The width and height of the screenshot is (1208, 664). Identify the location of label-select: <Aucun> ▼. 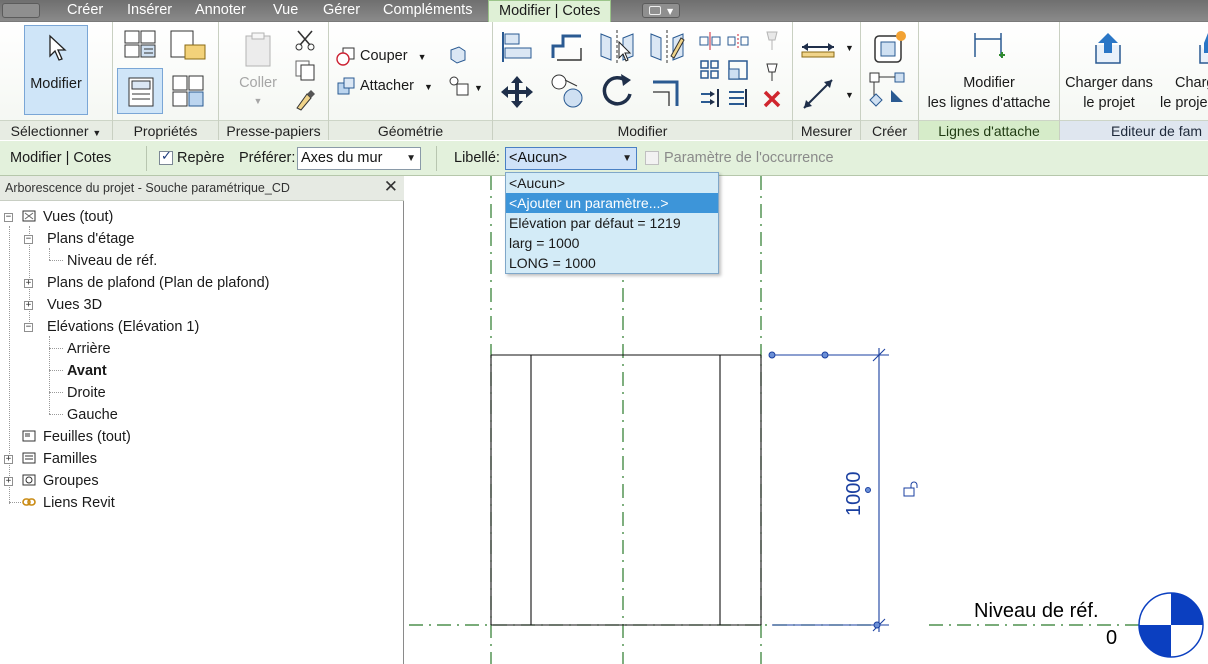
(571, 158).